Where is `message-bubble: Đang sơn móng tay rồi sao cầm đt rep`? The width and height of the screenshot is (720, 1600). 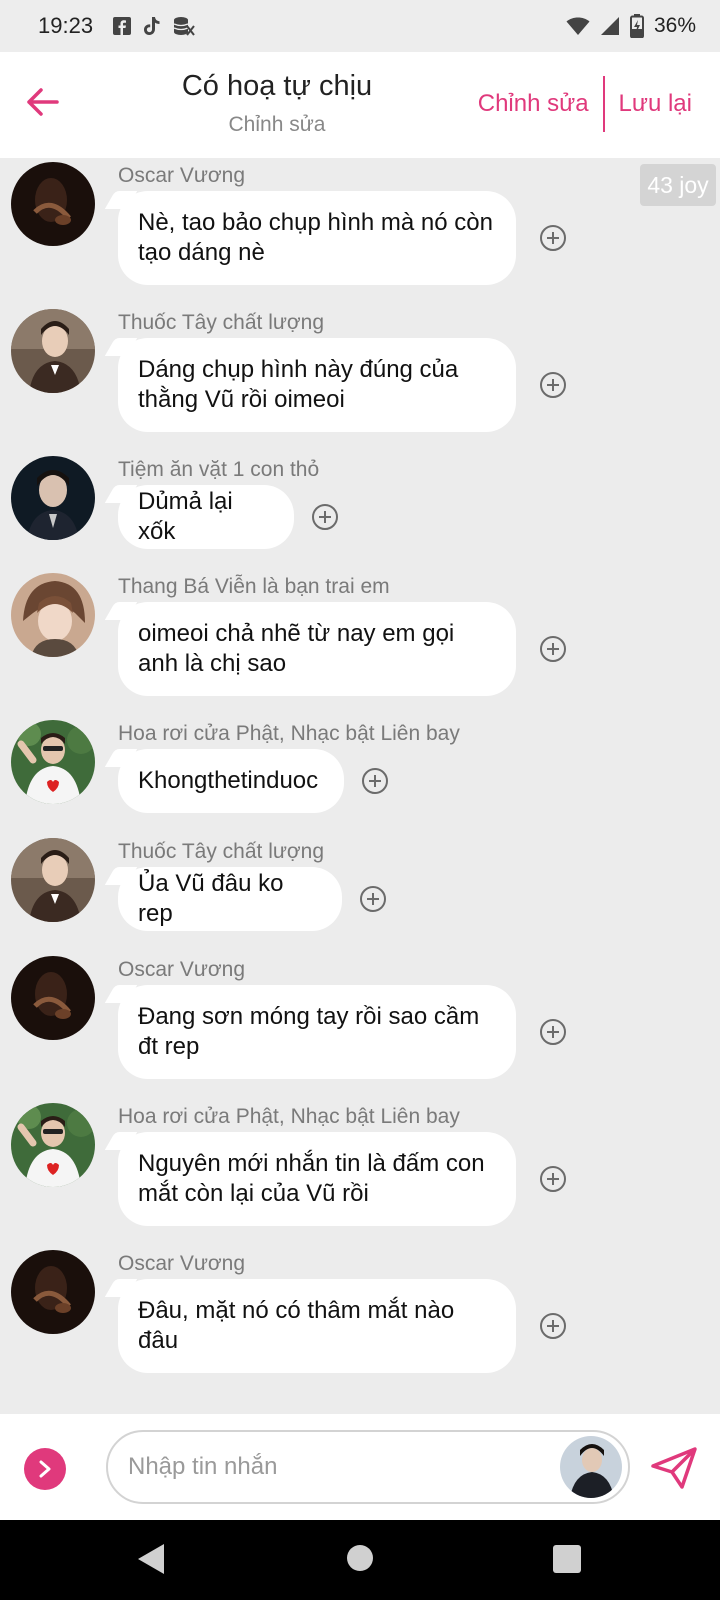 message-bubble: Đang sơn móng tay rồi sao cầm đt rep is located at coordinates (317, 1032).